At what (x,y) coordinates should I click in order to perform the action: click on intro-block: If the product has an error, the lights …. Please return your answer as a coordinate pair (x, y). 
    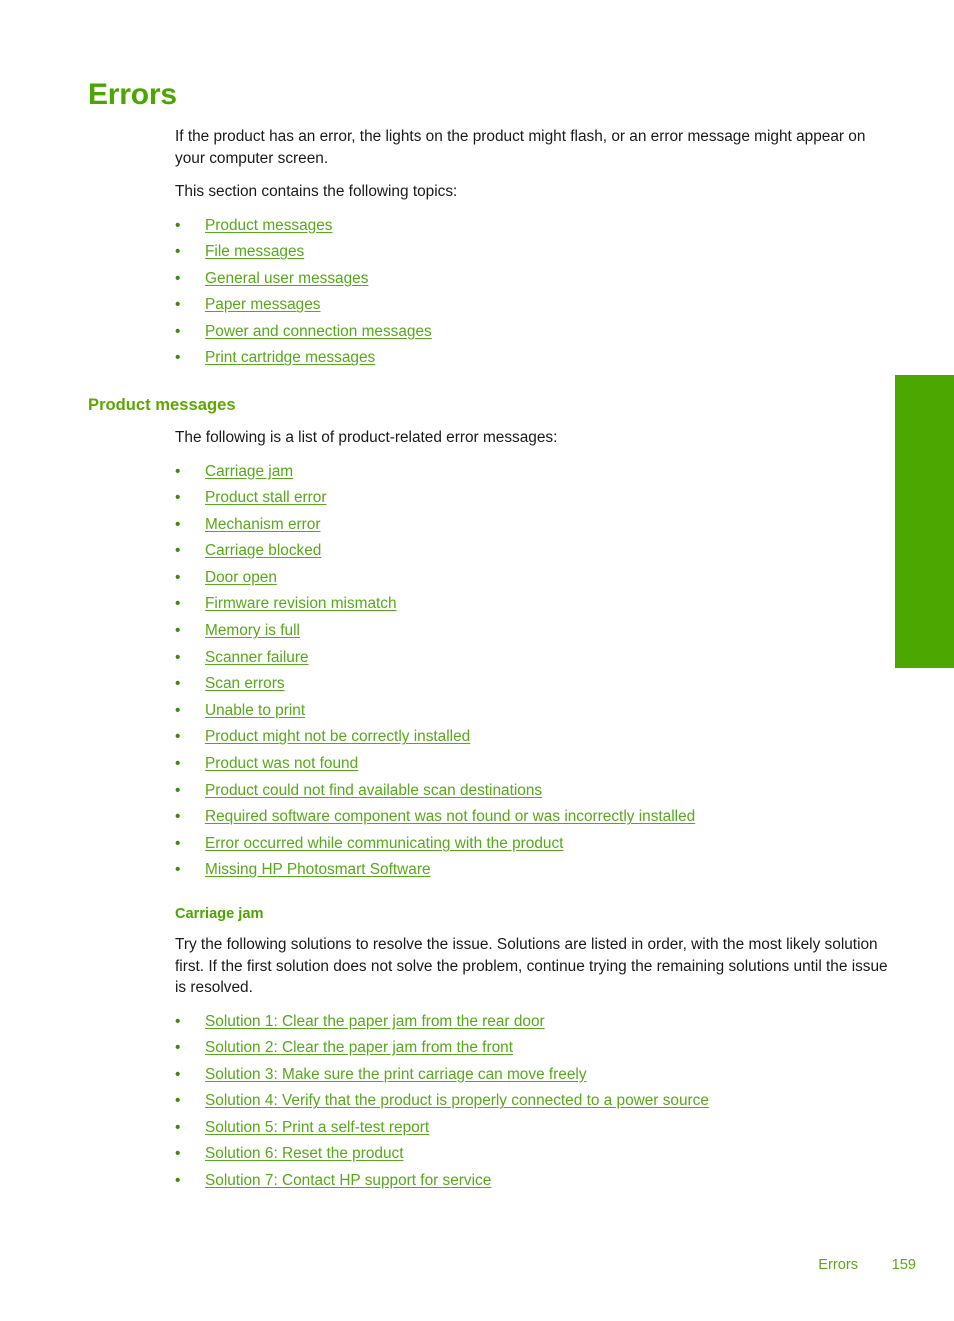
    Looking at the image, I should click on (532, 249).